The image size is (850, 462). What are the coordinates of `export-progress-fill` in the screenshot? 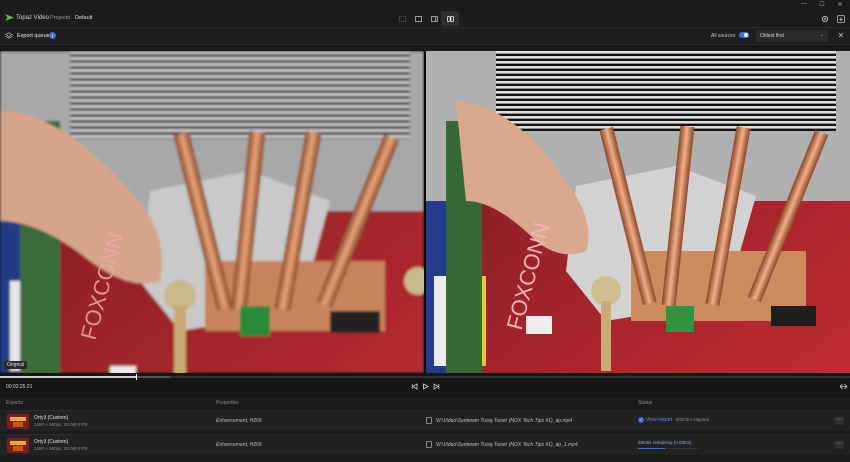 It's located at (651, 448).